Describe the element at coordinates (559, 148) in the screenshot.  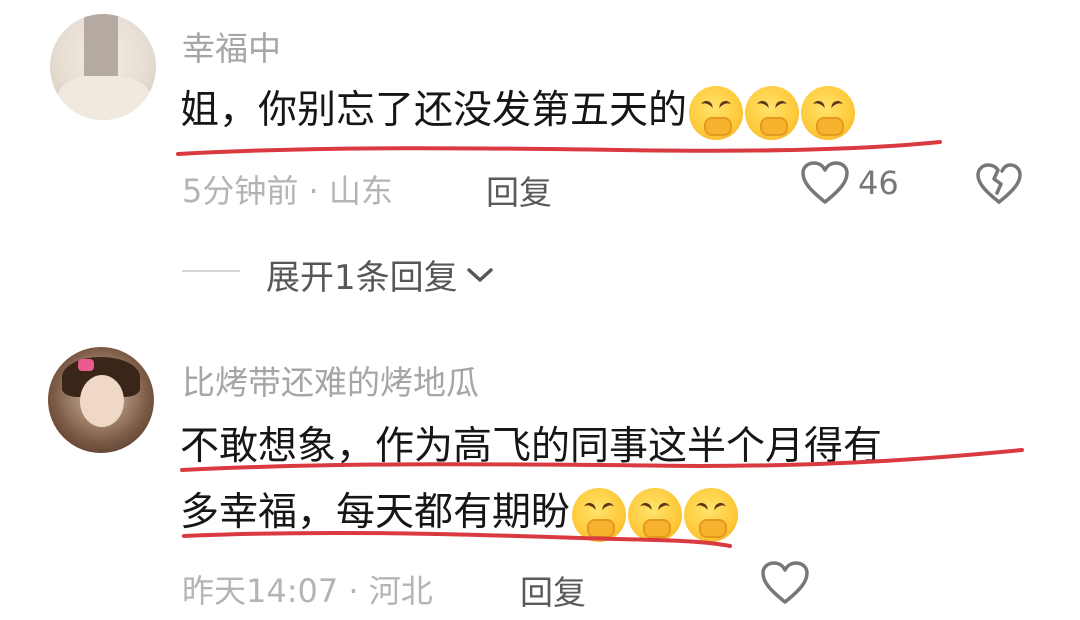
I see `underline-stroke` at that location.